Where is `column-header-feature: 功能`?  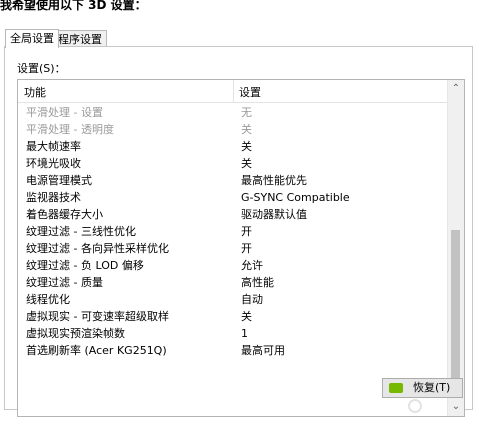 column-header-feature: 功能 is located at coordinates (35, 92).